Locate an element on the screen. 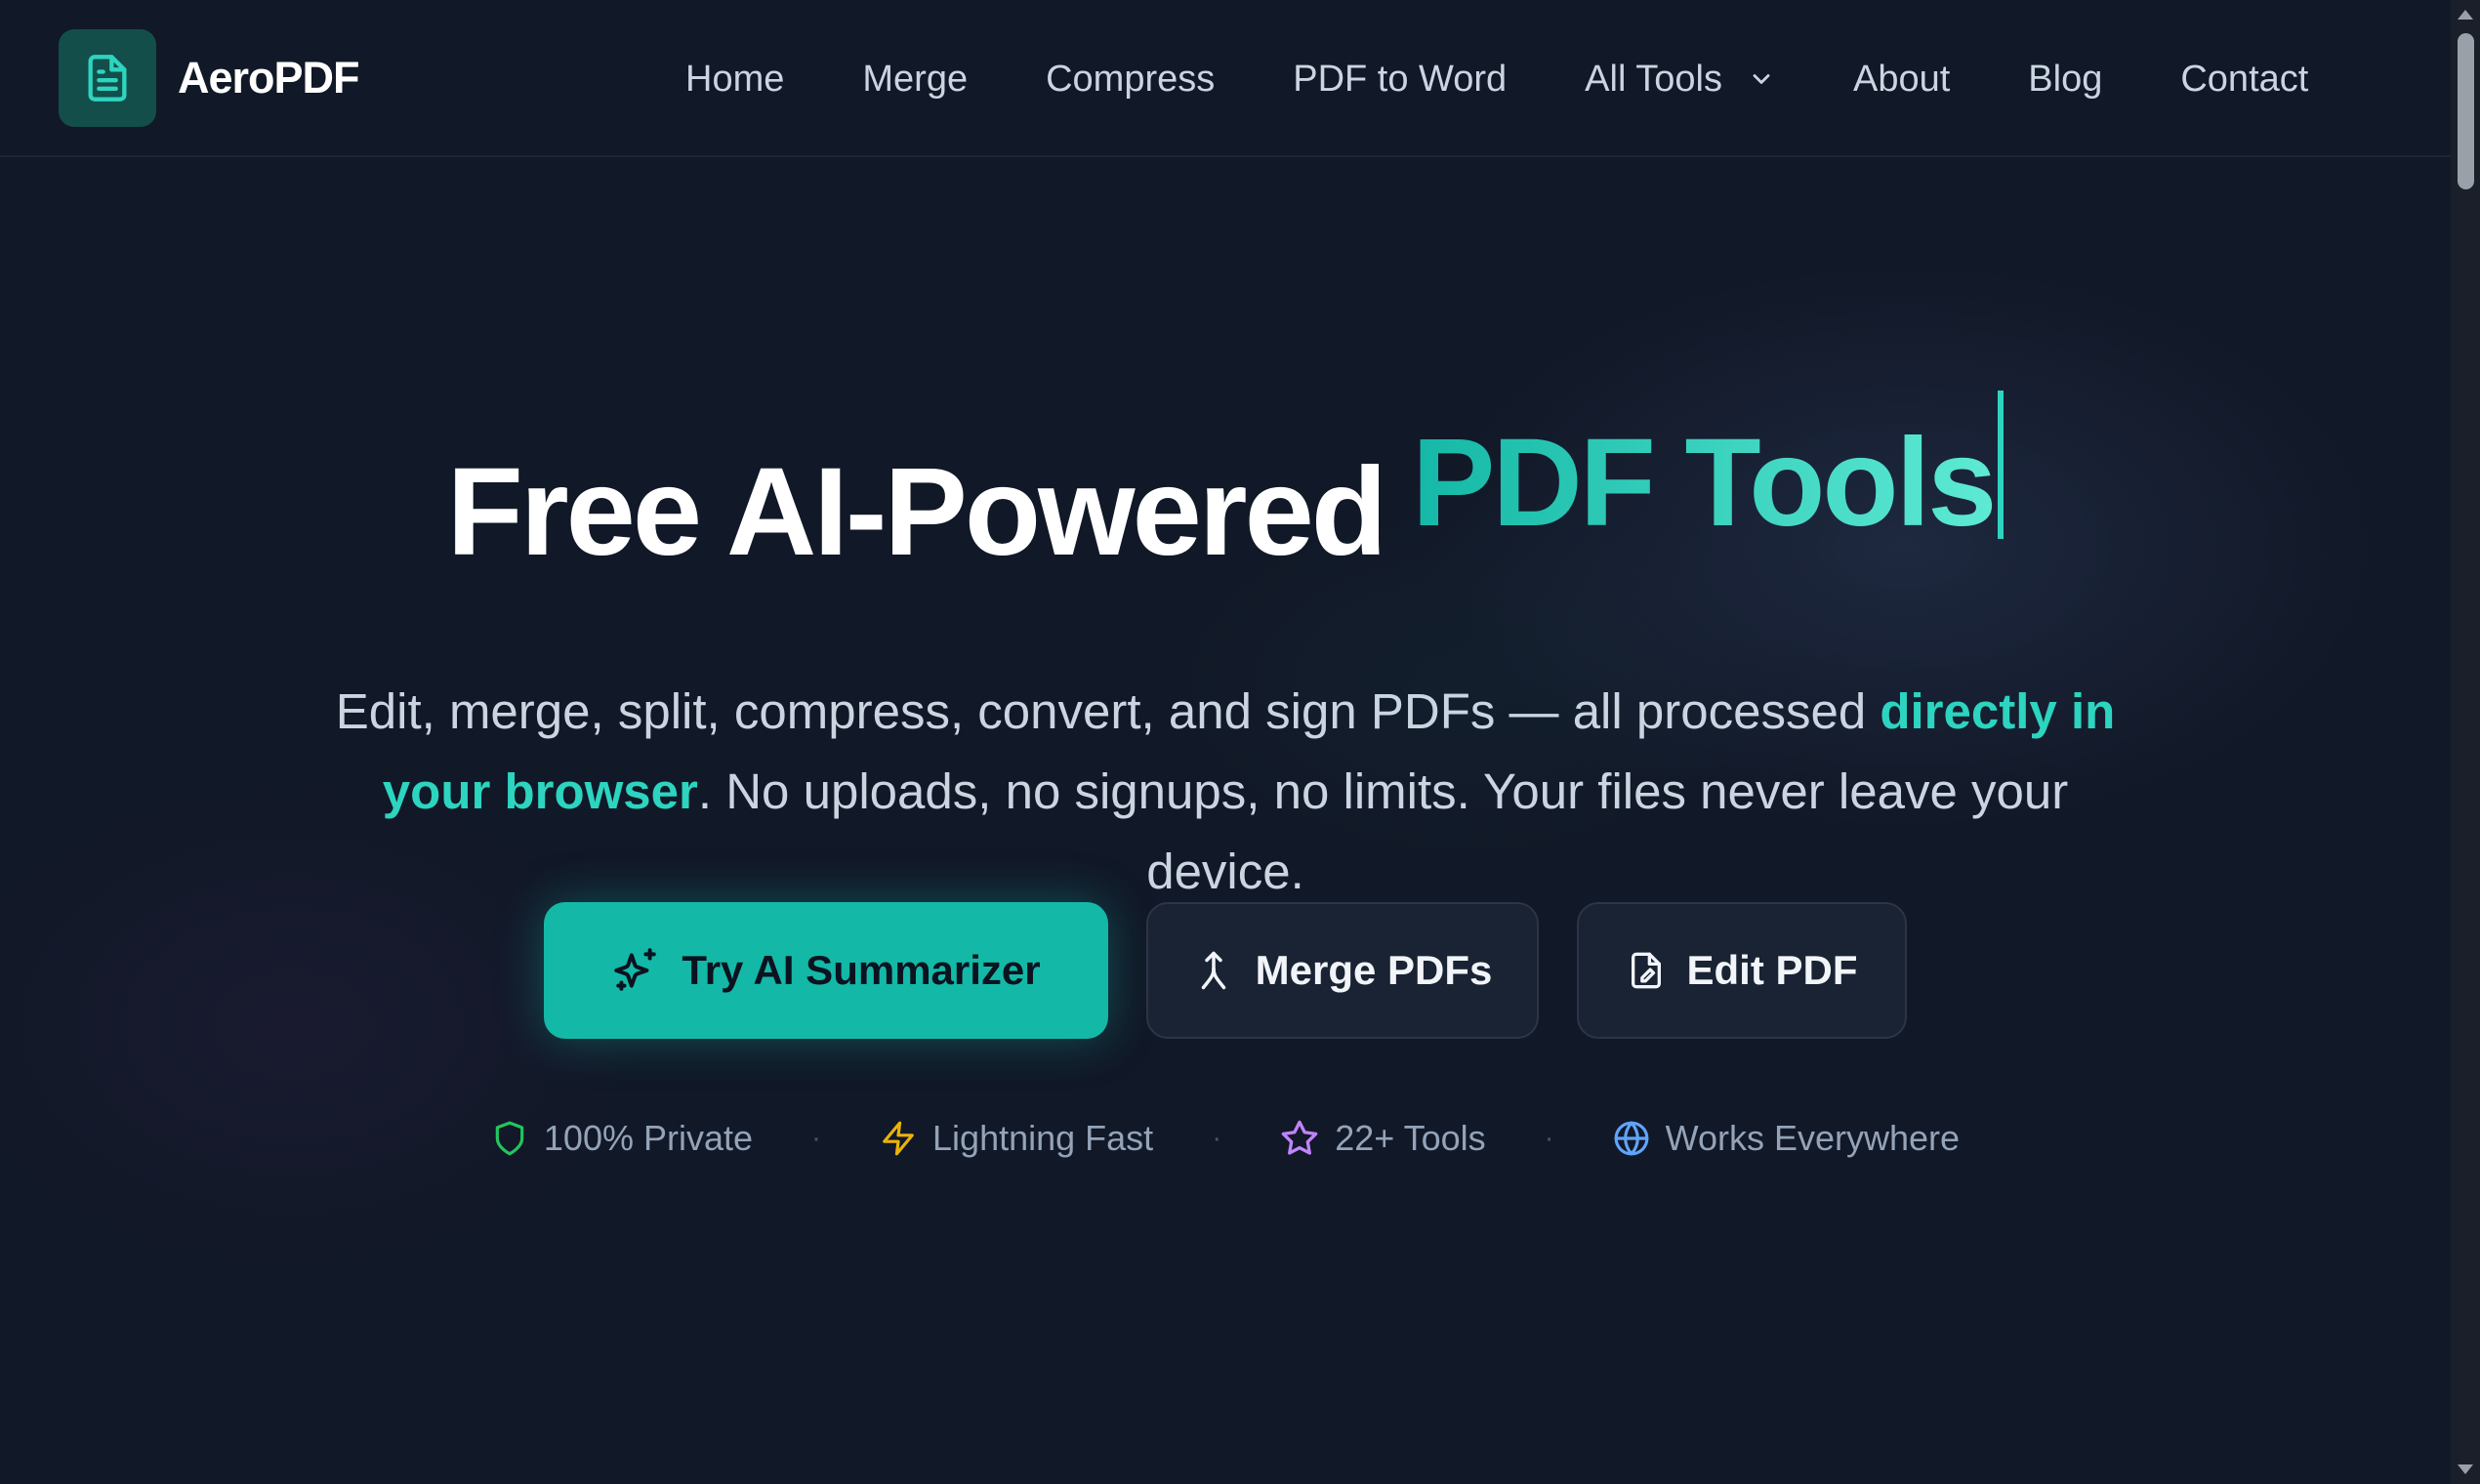  star-icon is located at coordinates (1299, 1139).